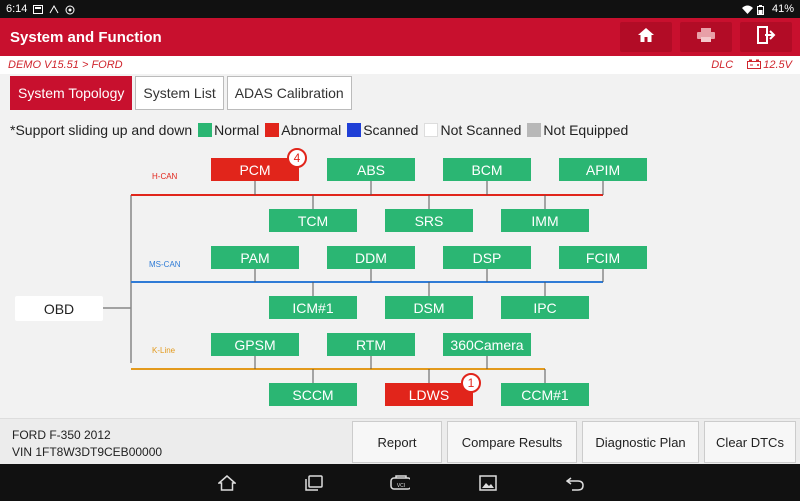 This screenshot has width=800, height=501. Describe the element at coordinates (65, 65) in the screenshot. I see `breadcrumb-path: DEMO V15.51 > FORD` at that location.